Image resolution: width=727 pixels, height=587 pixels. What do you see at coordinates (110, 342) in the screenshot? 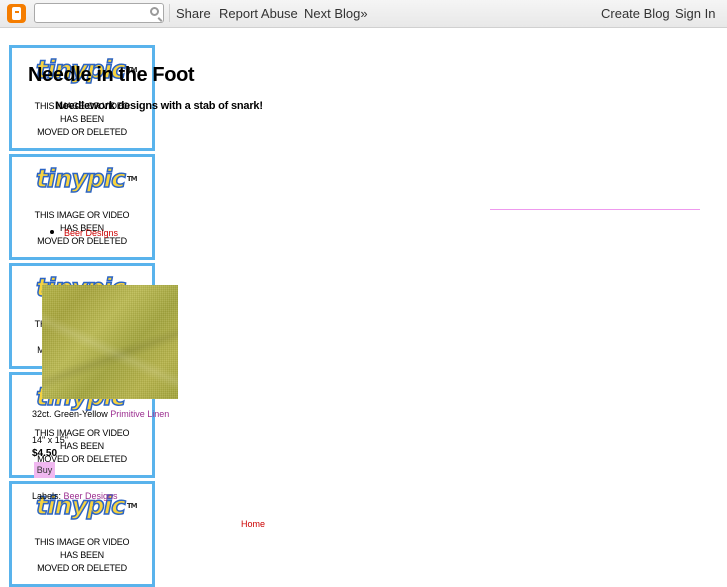
I see `linen-product-image` at bounding box center [110, 342].